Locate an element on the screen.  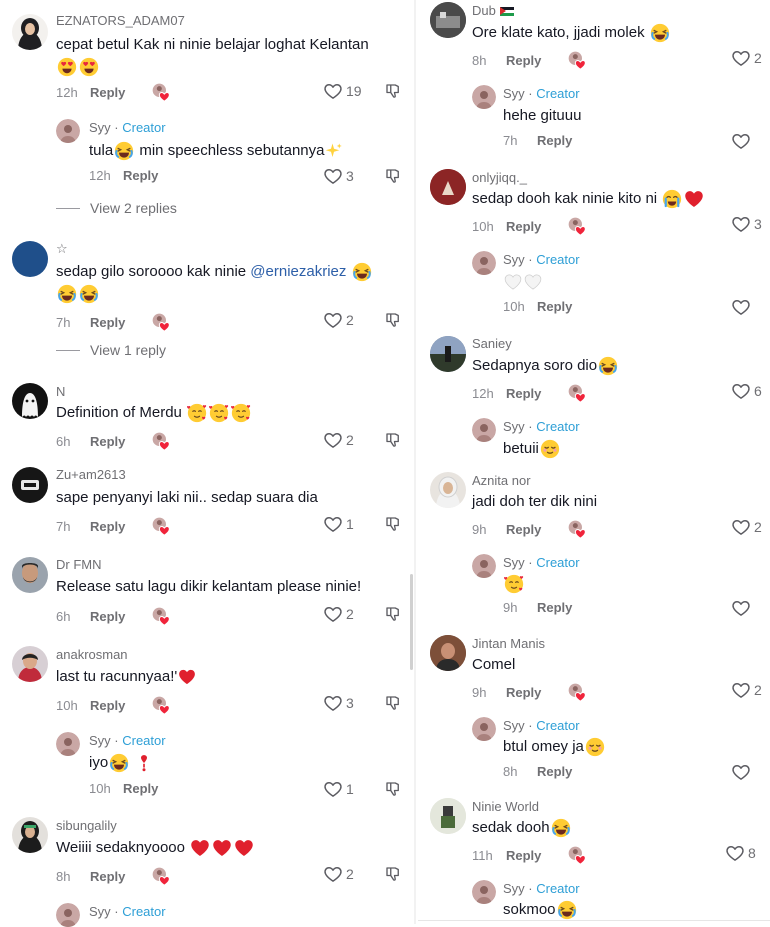
comment-username: anakrosman is located at coordinates (92, 654).